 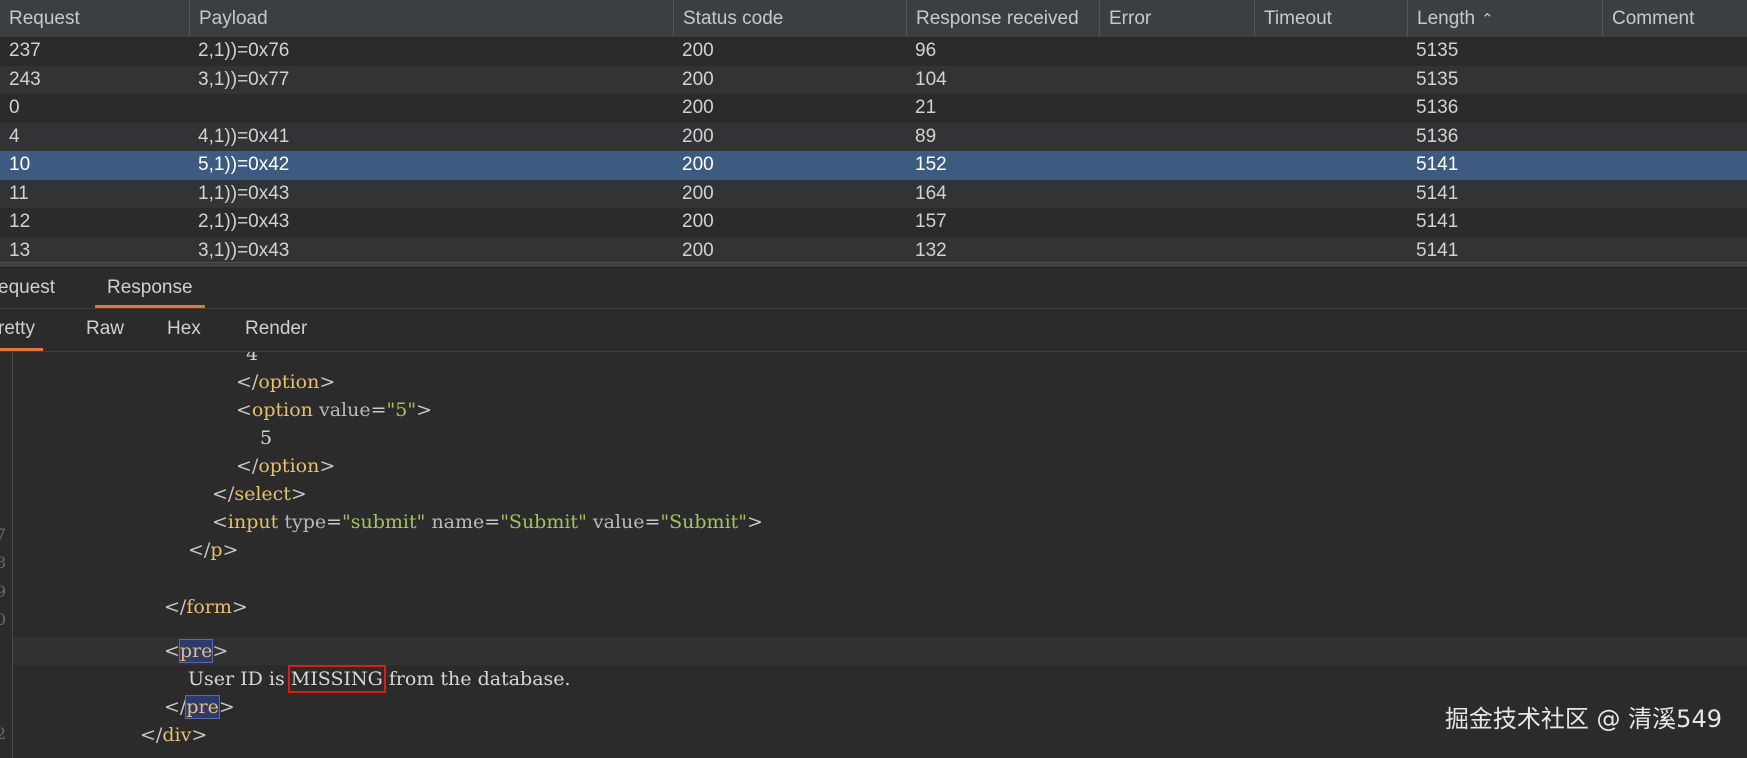 I want to click on code-tag: input, so click(x=253, y=522).